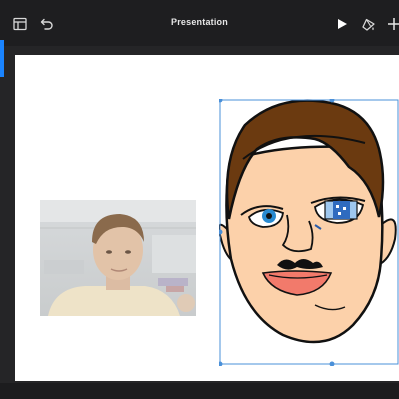 The height and width of the screenshot is (399, 399). What do you see at coordinates (199, 391) in the screenshot?
I see `bottom-bar` at bounding box center [199, 391].